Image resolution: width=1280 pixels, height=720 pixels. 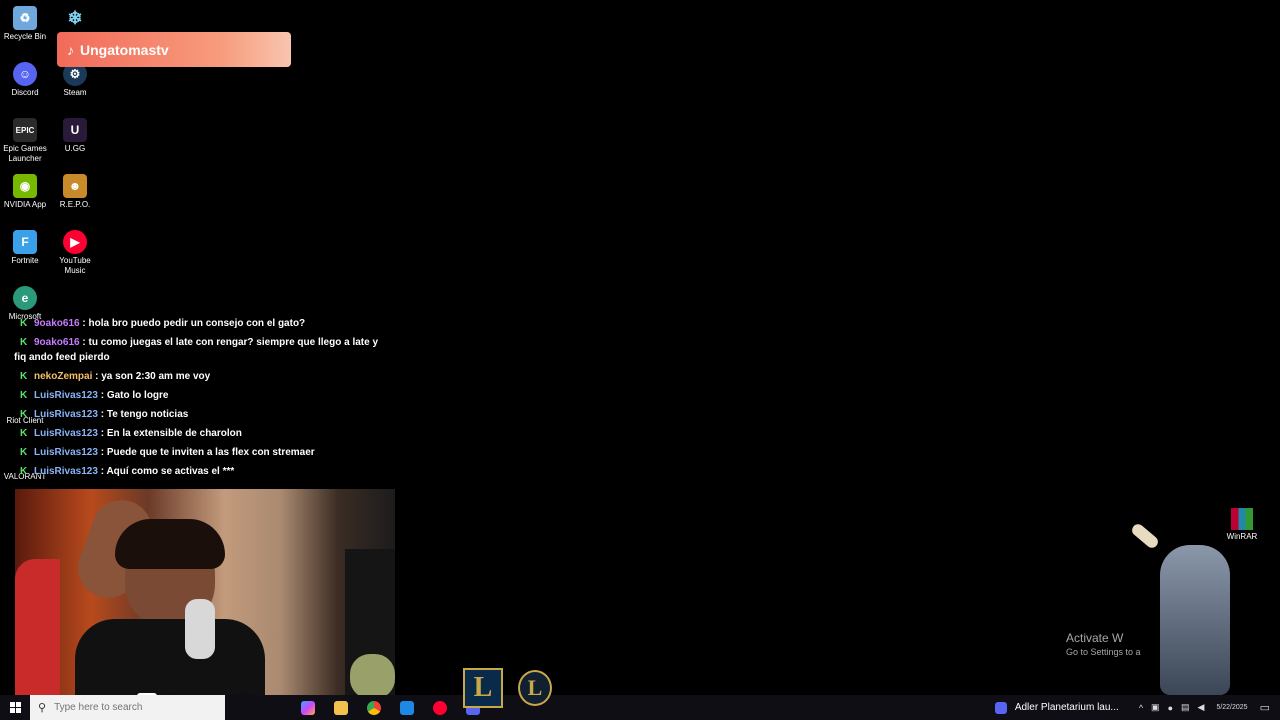 What do you see at coordinates (535, 688) in the screenshot?
I see `league-client-icon: L` at bounding box center [535, 688].